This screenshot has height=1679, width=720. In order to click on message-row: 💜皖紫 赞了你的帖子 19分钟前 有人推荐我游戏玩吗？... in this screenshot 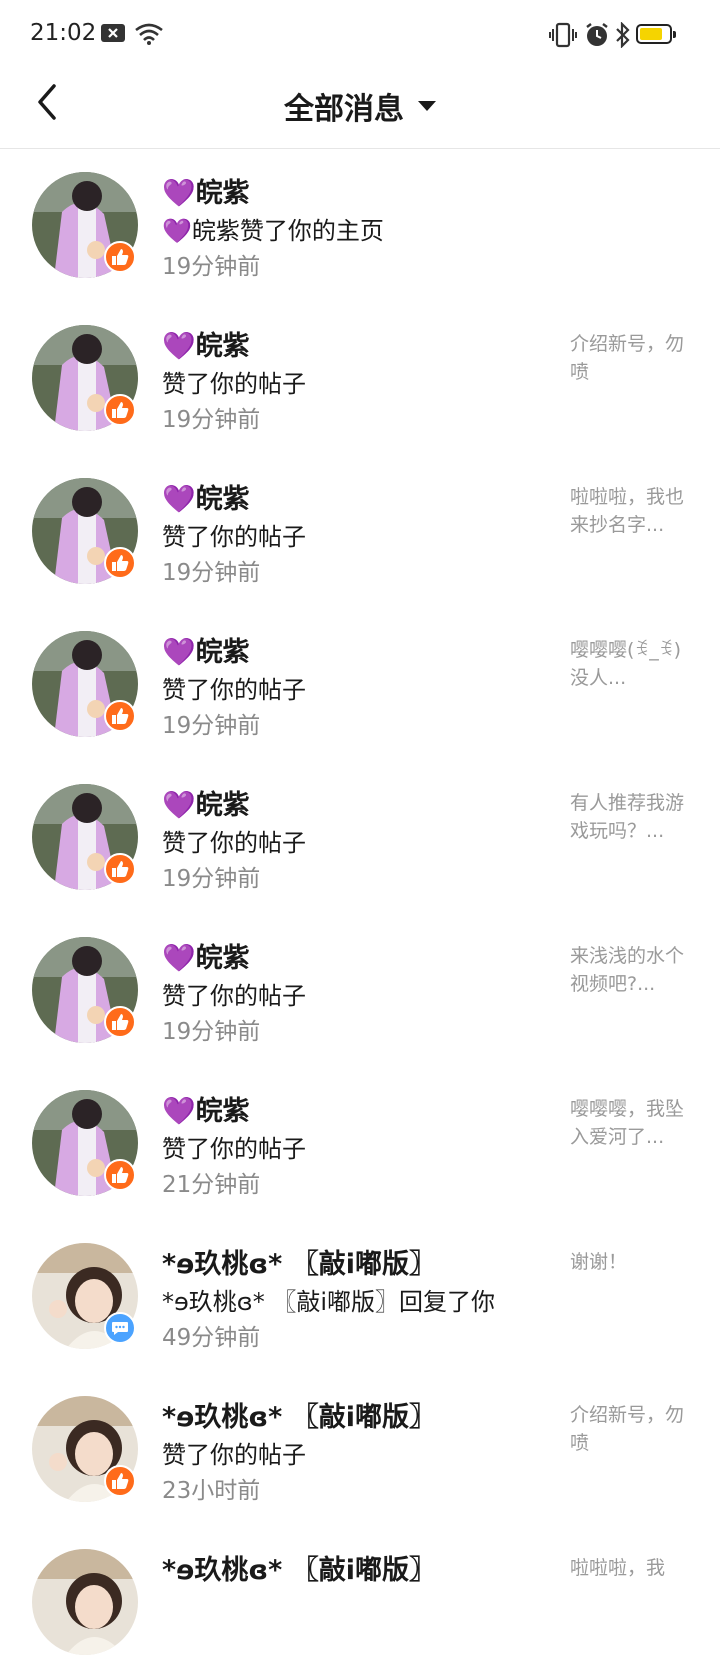, I will do `click(360, 837)`.